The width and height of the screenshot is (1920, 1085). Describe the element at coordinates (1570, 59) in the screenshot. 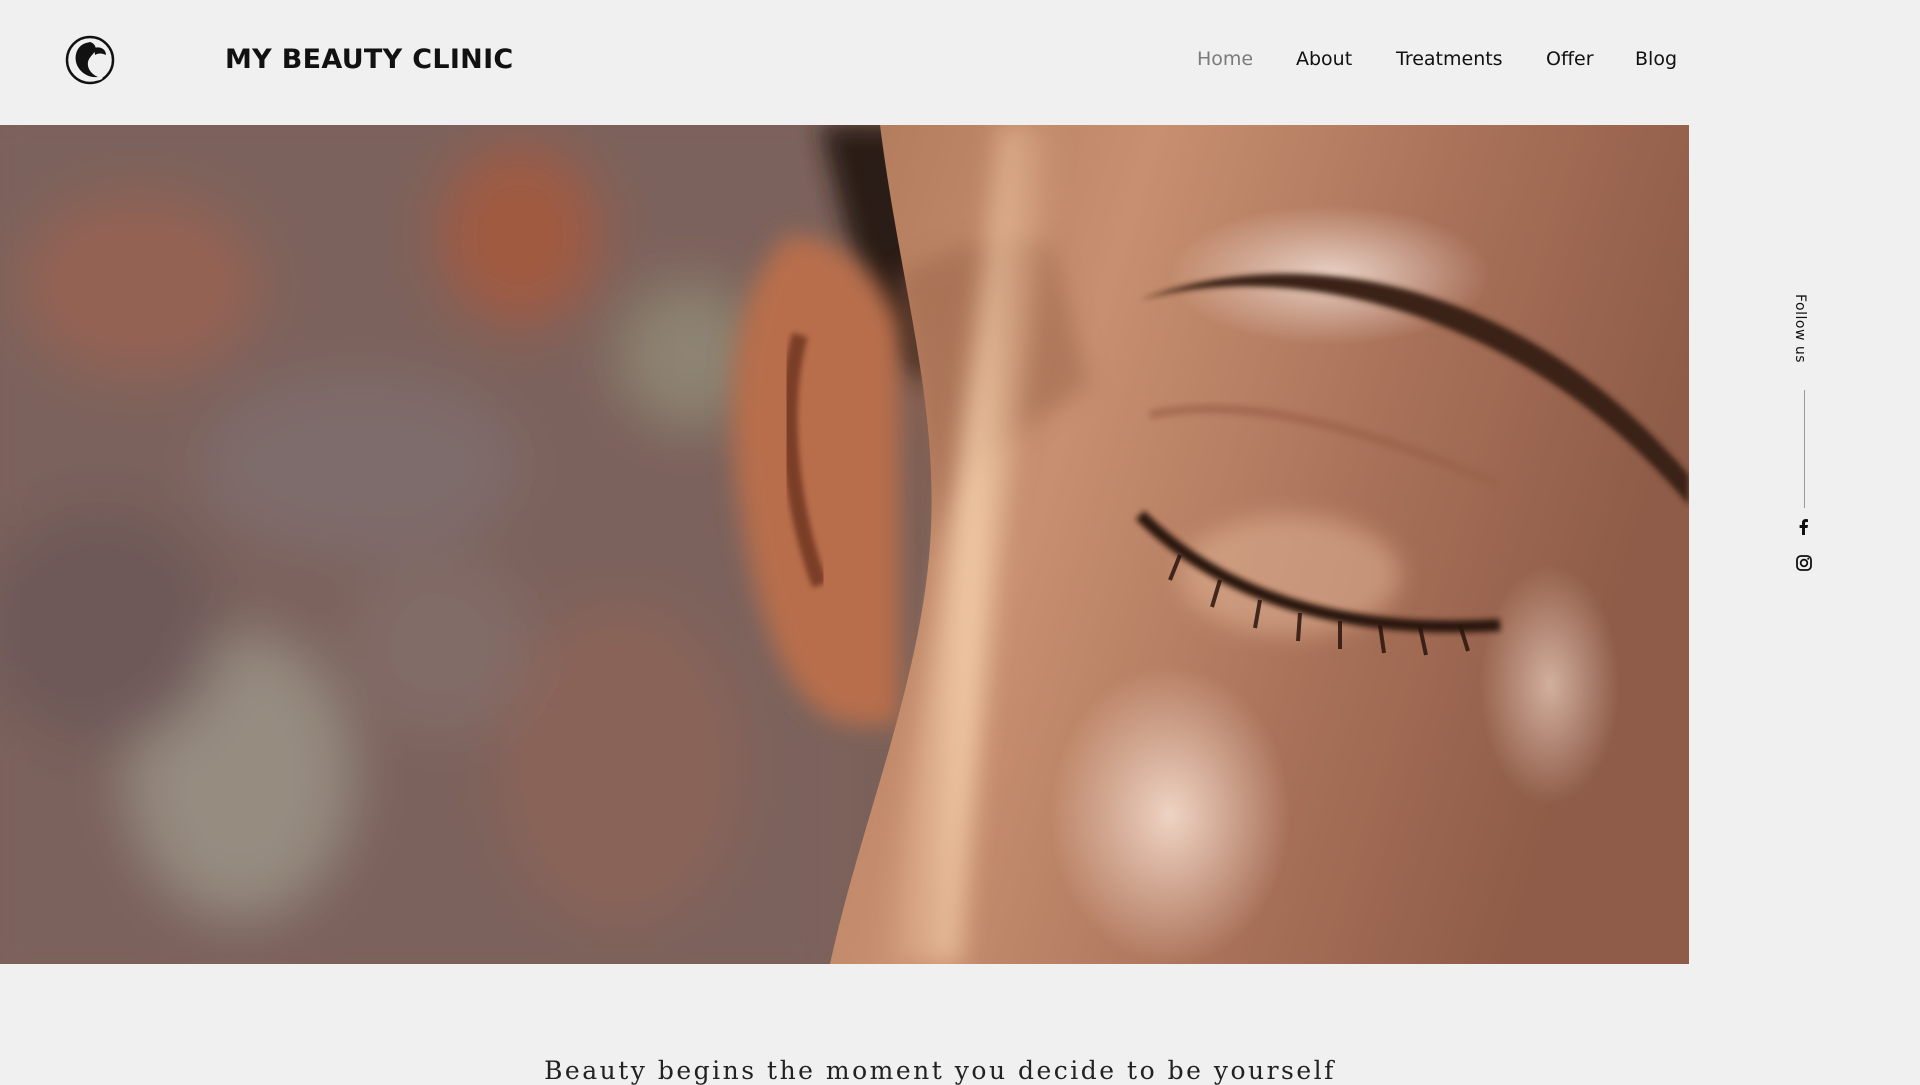

I see `nav-offer: Offer` at that location.